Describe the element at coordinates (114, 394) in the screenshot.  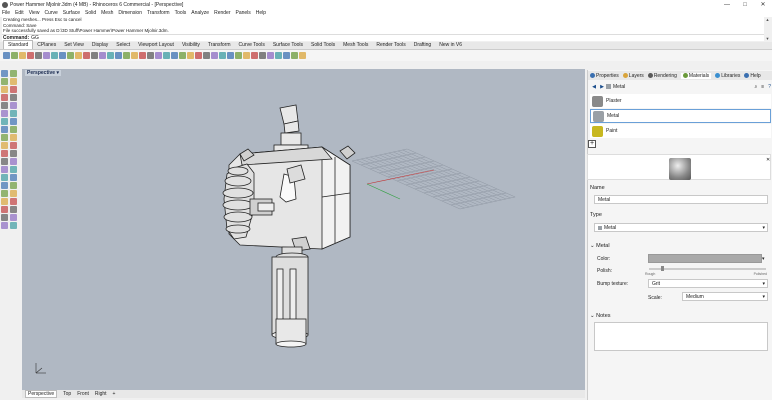
I see `add-viewport-button: +` at that location.